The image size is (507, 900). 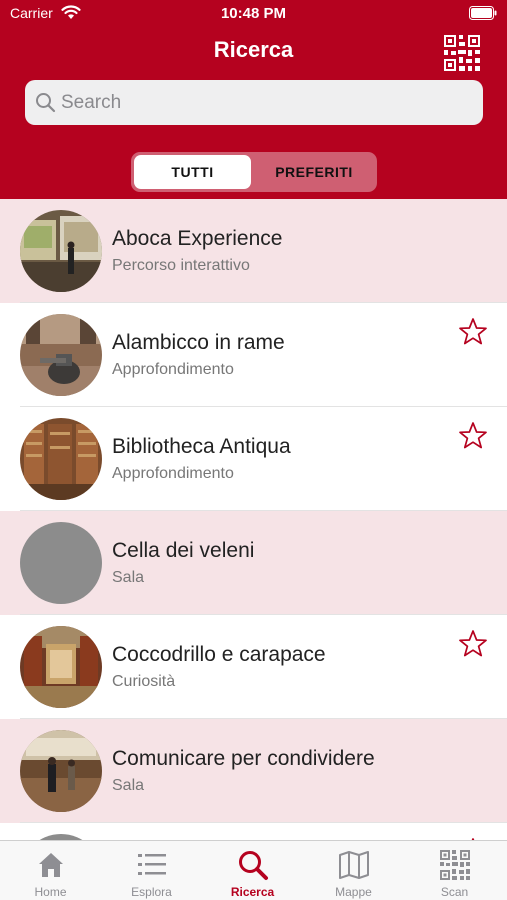 I want to click on segmented-control: TUTTI PREFERITI, so click(x=254, y=172).